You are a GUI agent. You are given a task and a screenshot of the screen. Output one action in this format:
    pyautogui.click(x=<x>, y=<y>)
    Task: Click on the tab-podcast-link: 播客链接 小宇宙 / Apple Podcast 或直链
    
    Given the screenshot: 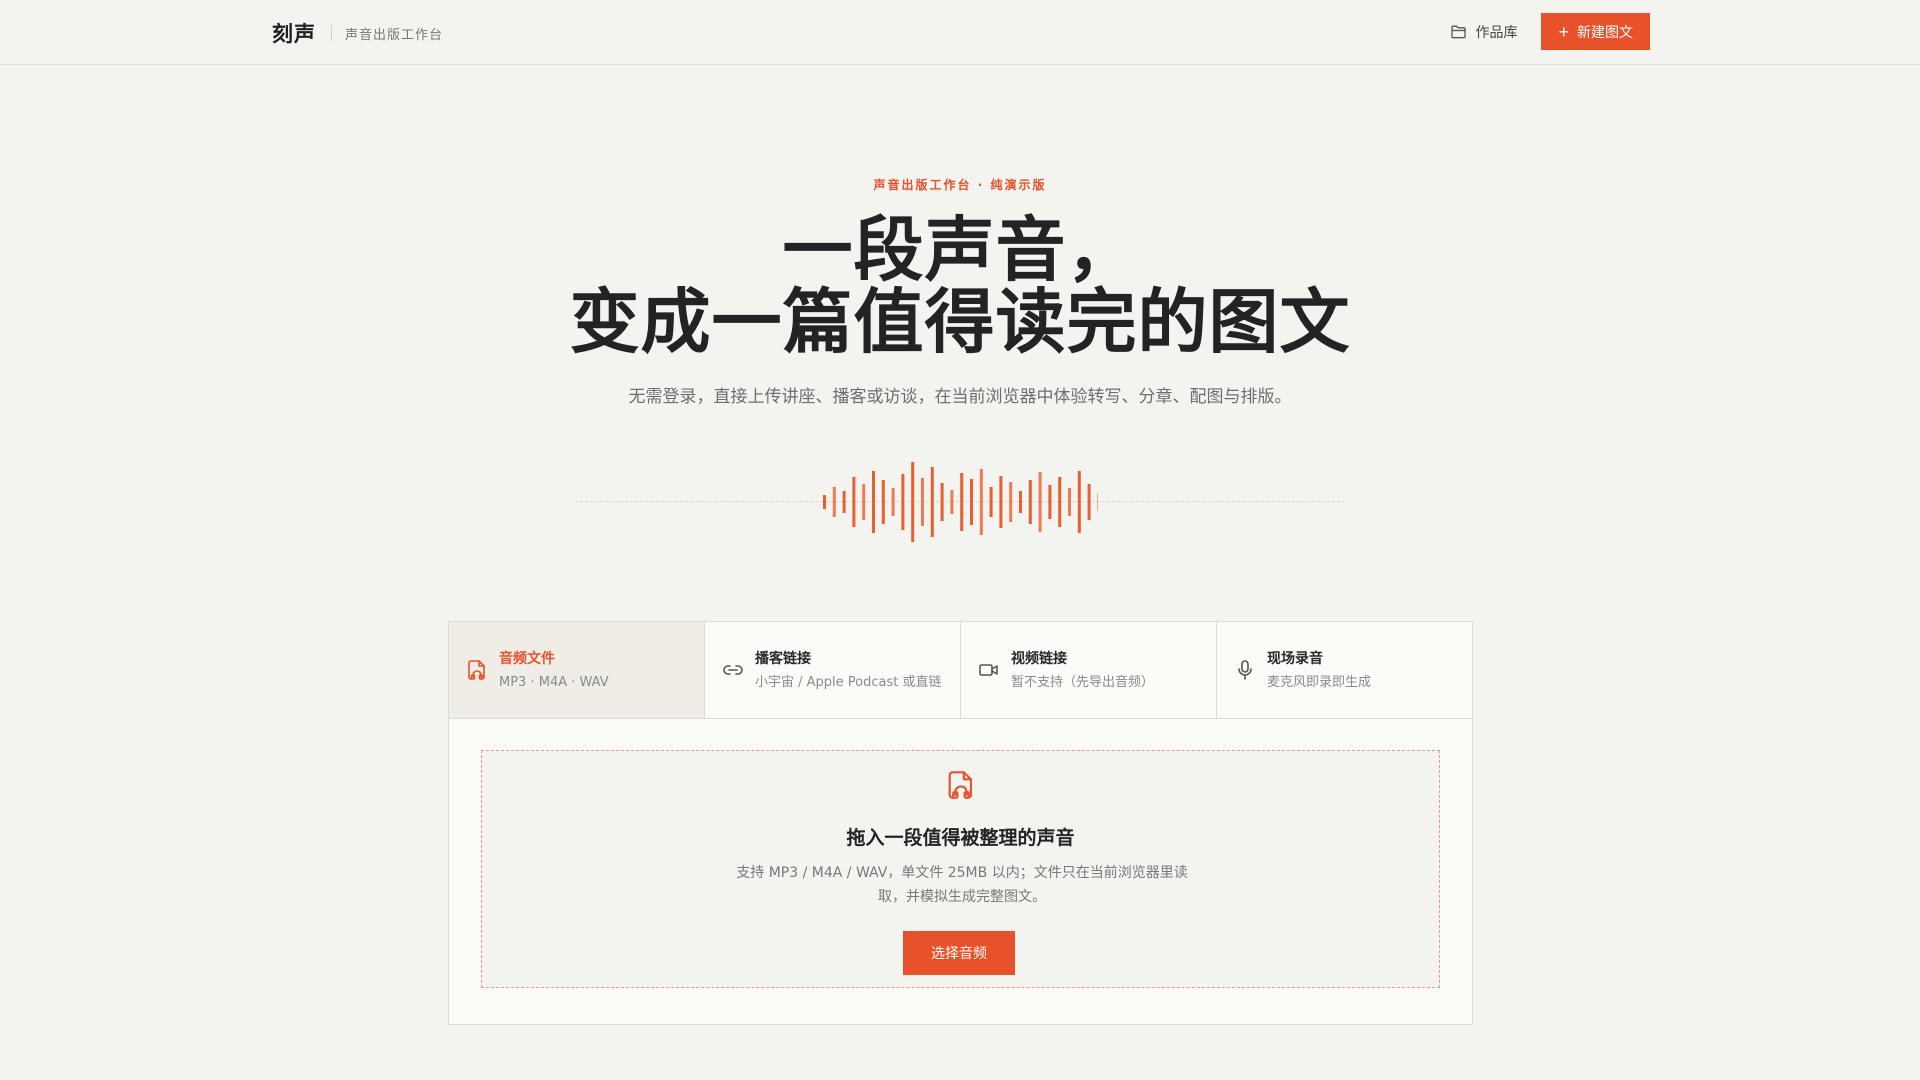 What is the action you would take?
    pyautogui.click(x=833, y=670)
    